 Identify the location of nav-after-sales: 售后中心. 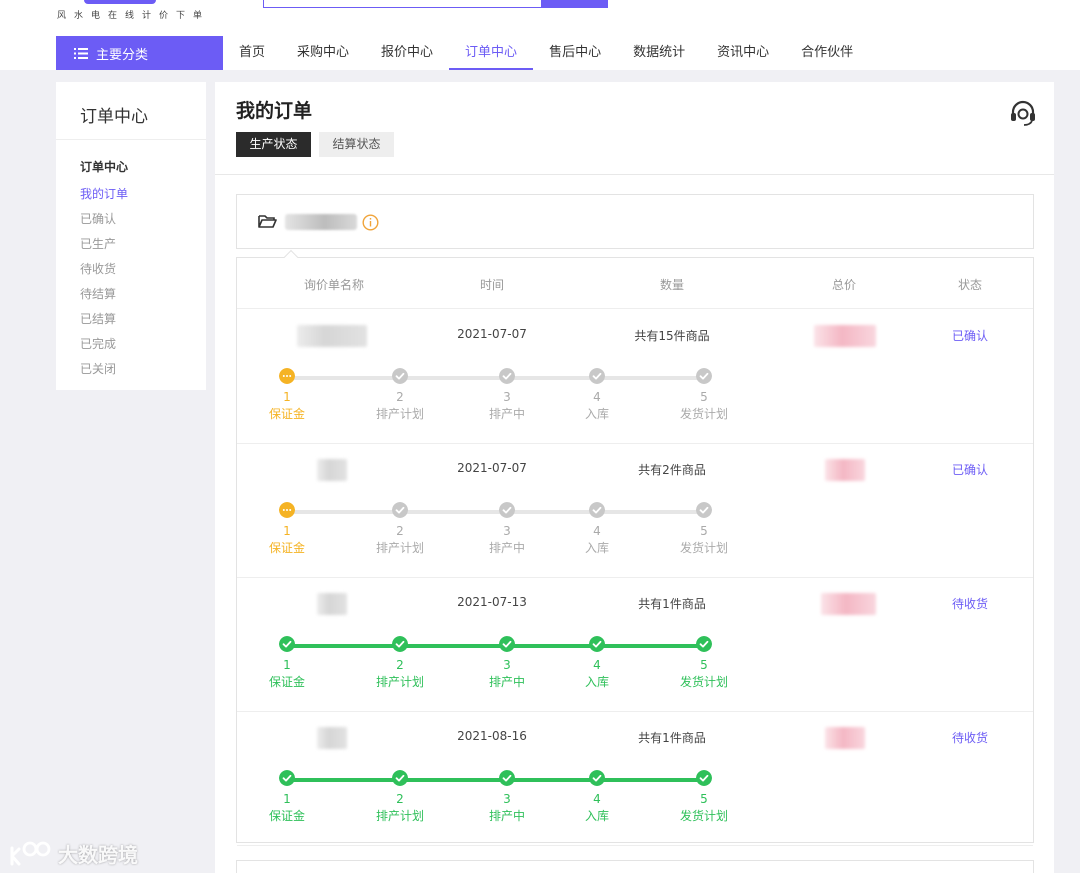
(575, 53).